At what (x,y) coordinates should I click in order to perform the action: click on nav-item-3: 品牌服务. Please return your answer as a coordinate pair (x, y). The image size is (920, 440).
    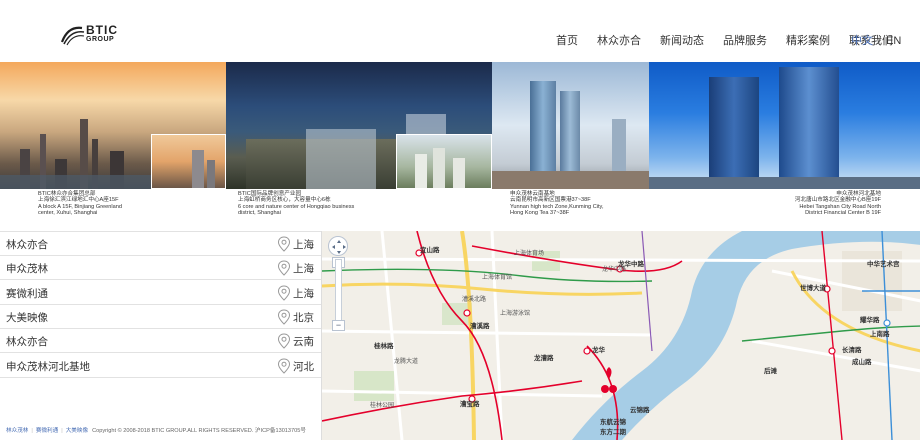
    Looking at the image, I should click on (745, 40).